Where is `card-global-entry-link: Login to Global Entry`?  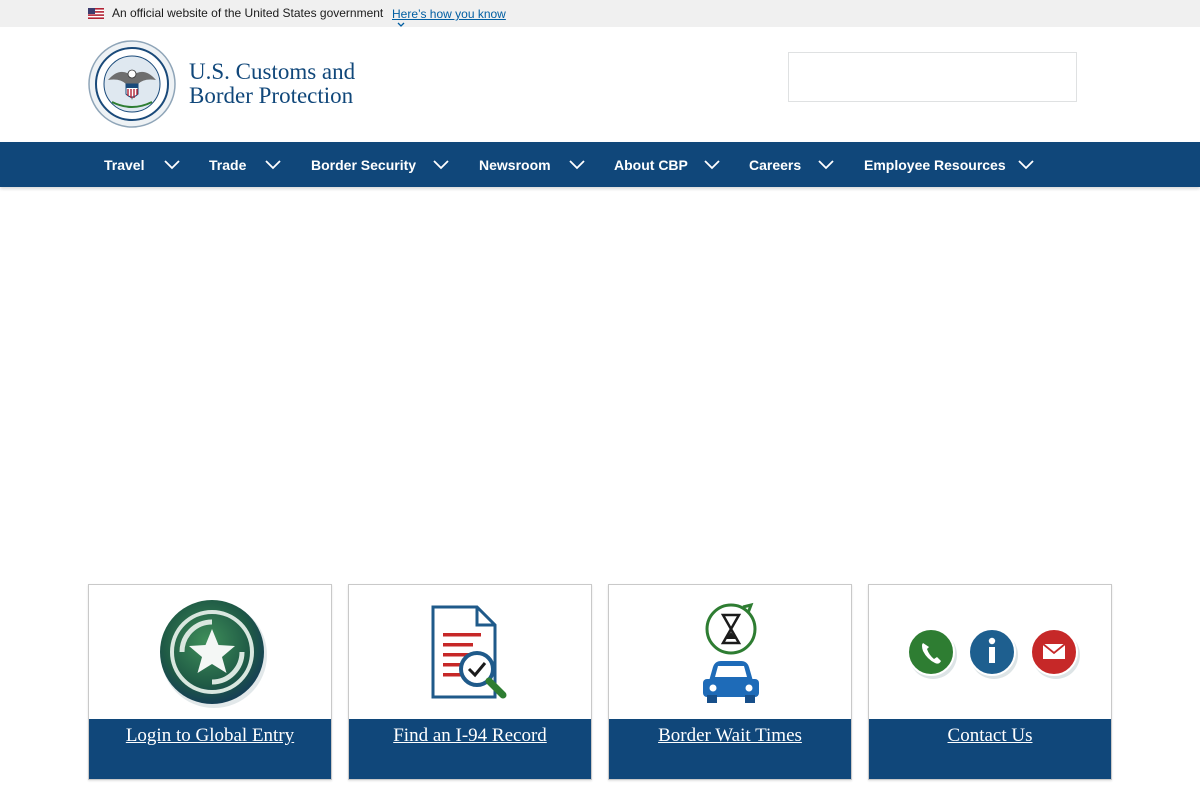
card-global-entry-link: Login to Global Entry is located at coordinates (210, 736).